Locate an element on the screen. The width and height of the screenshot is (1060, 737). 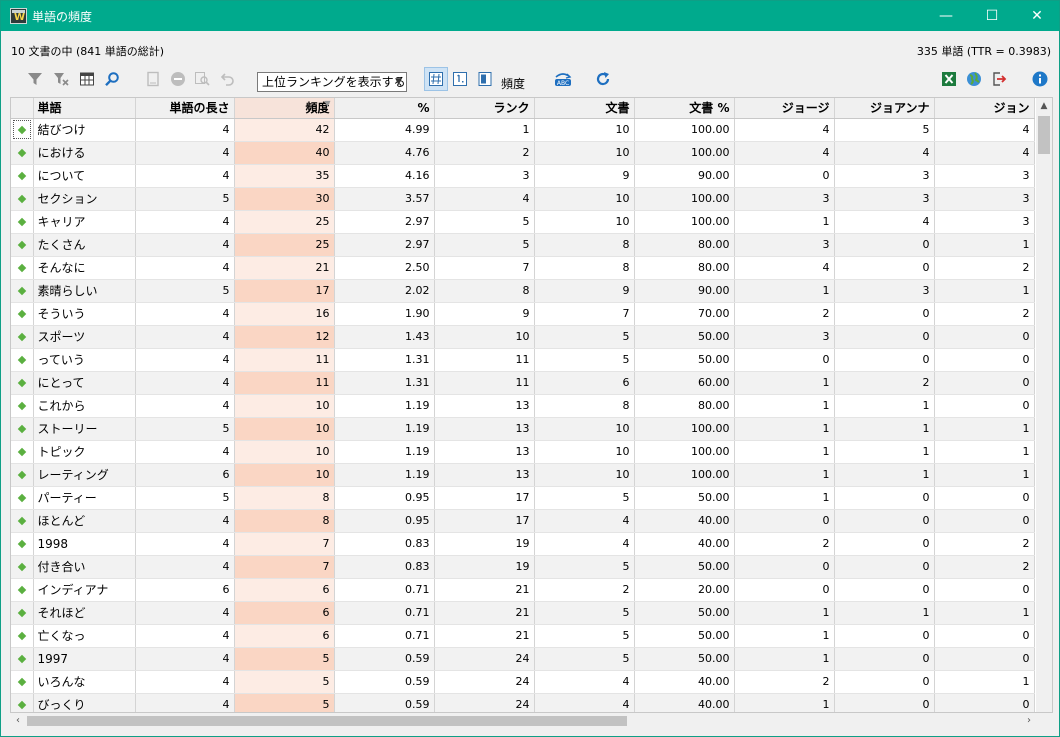
column-header-john: ジョン is located at coordinates (984, 108).